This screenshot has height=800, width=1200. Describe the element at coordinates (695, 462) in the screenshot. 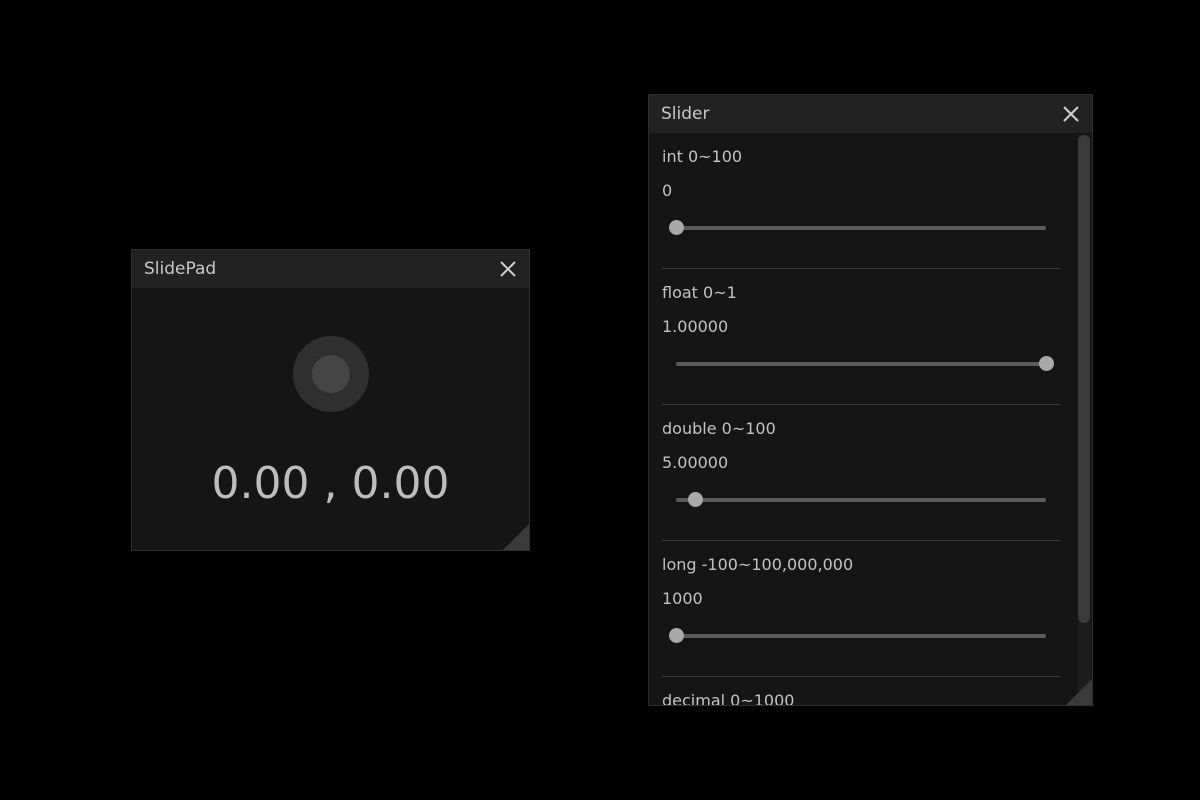

I see `slider-value: 5.00000` at that location.